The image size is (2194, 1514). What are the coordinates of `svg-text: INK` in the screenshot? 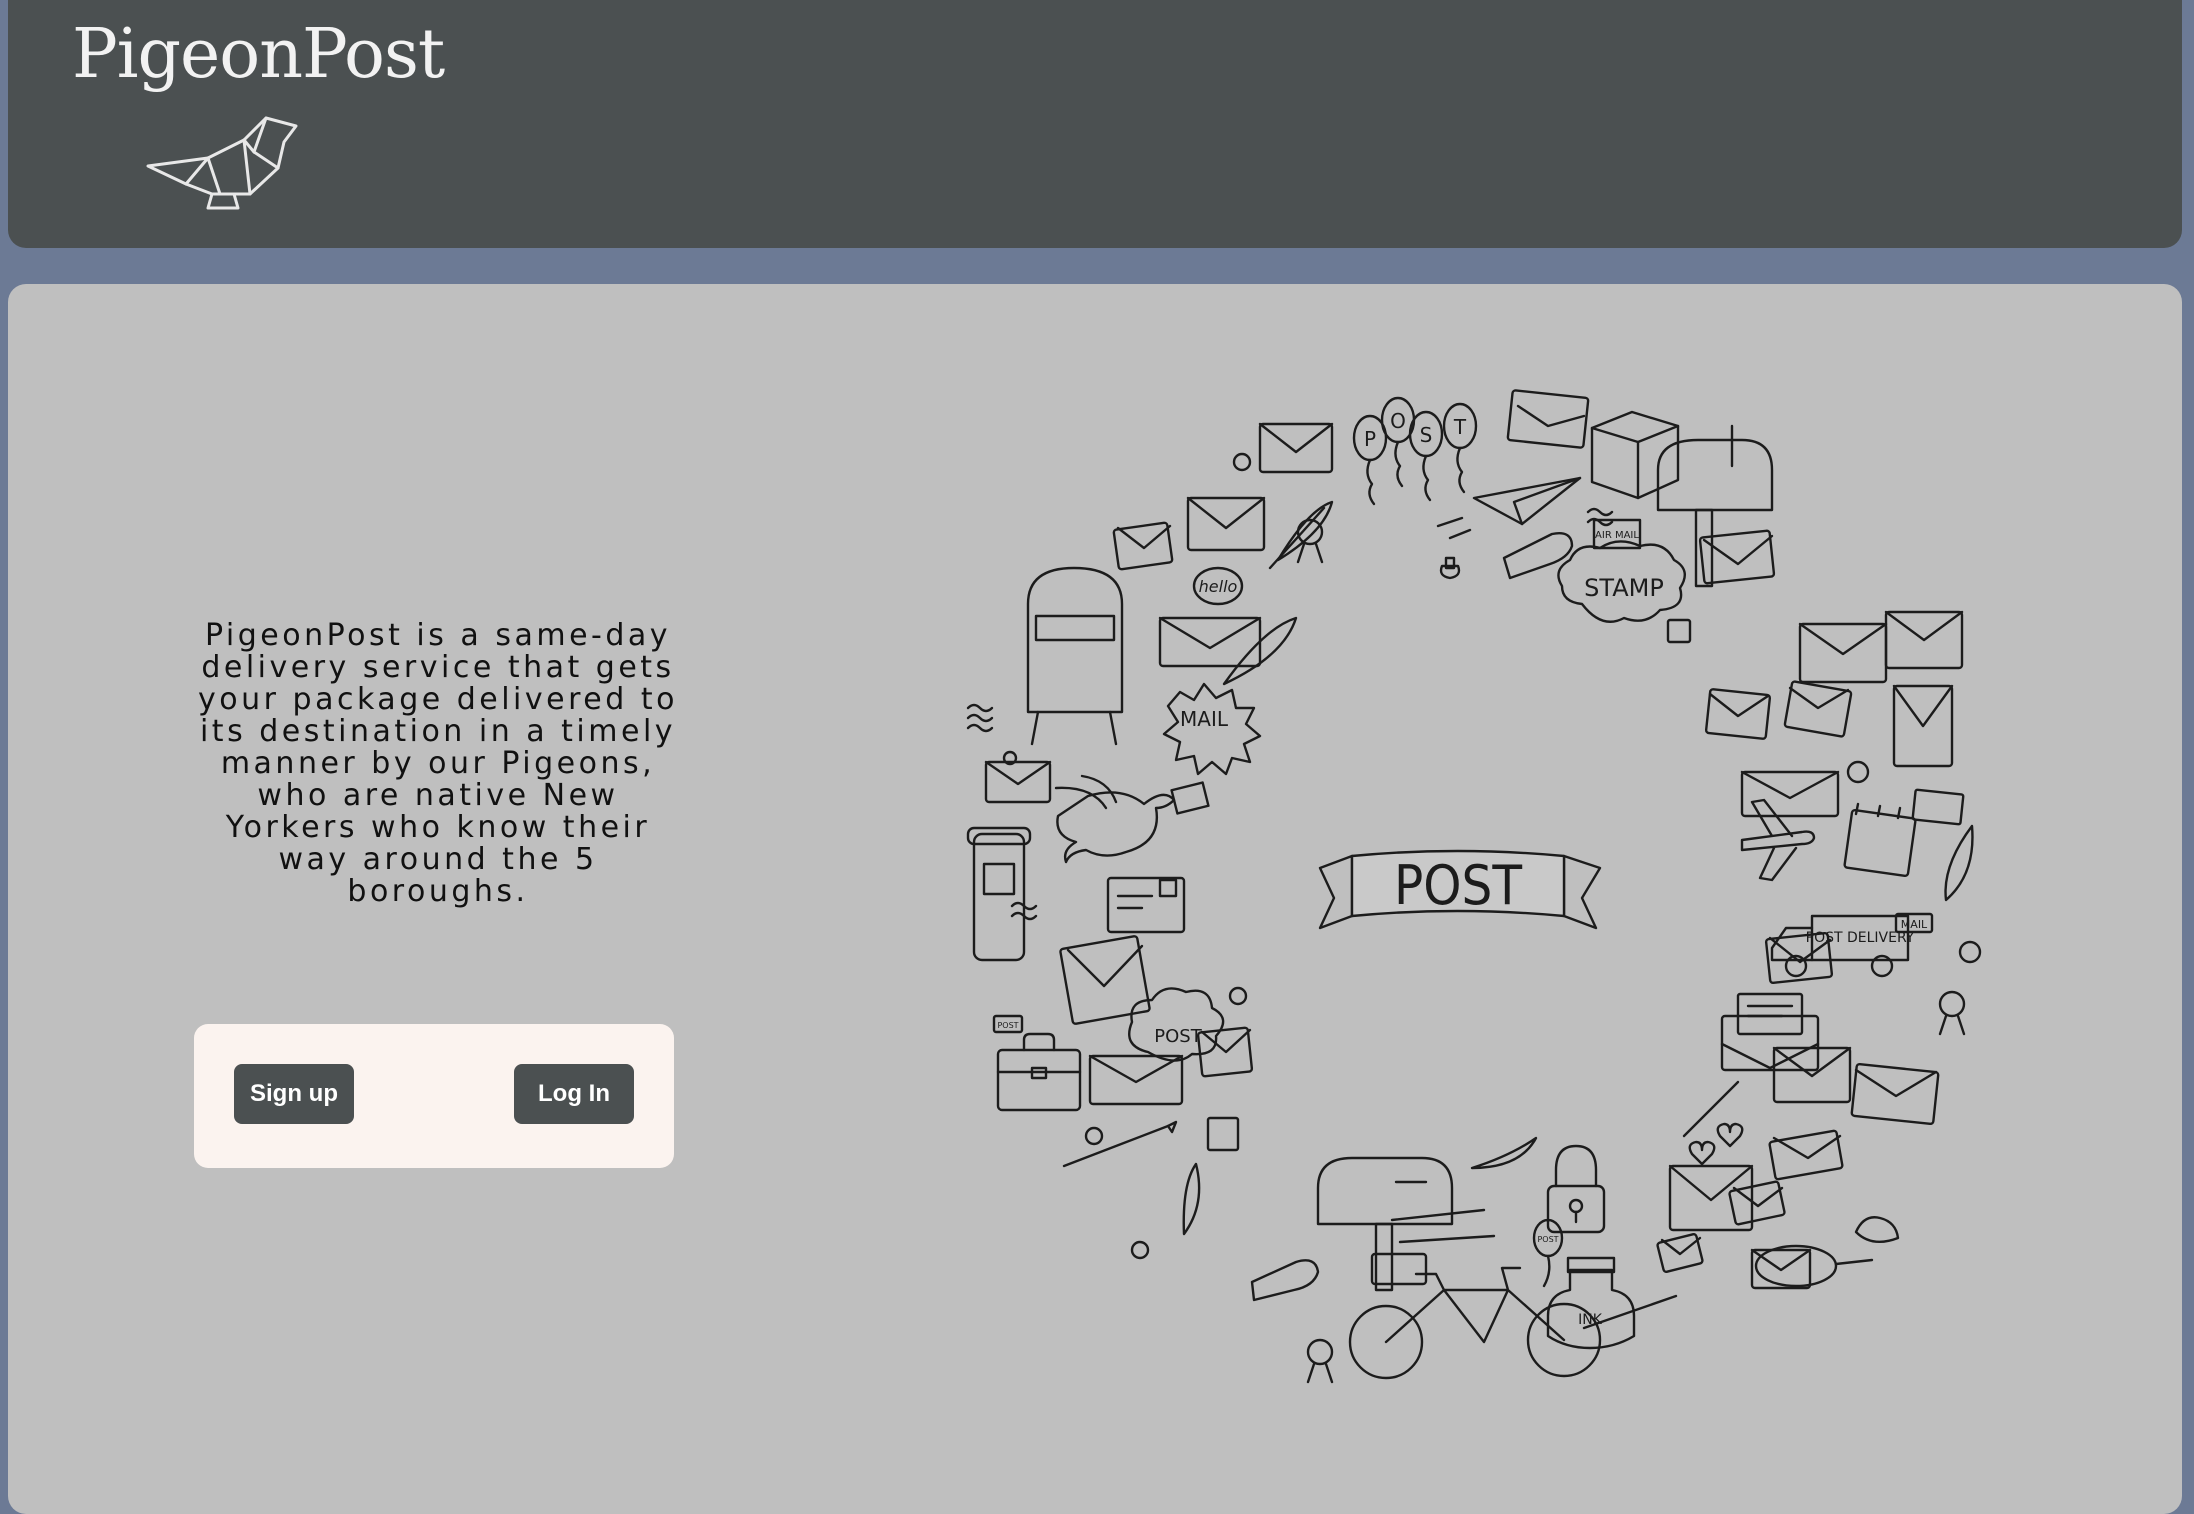 It's located at (1590, 1320).